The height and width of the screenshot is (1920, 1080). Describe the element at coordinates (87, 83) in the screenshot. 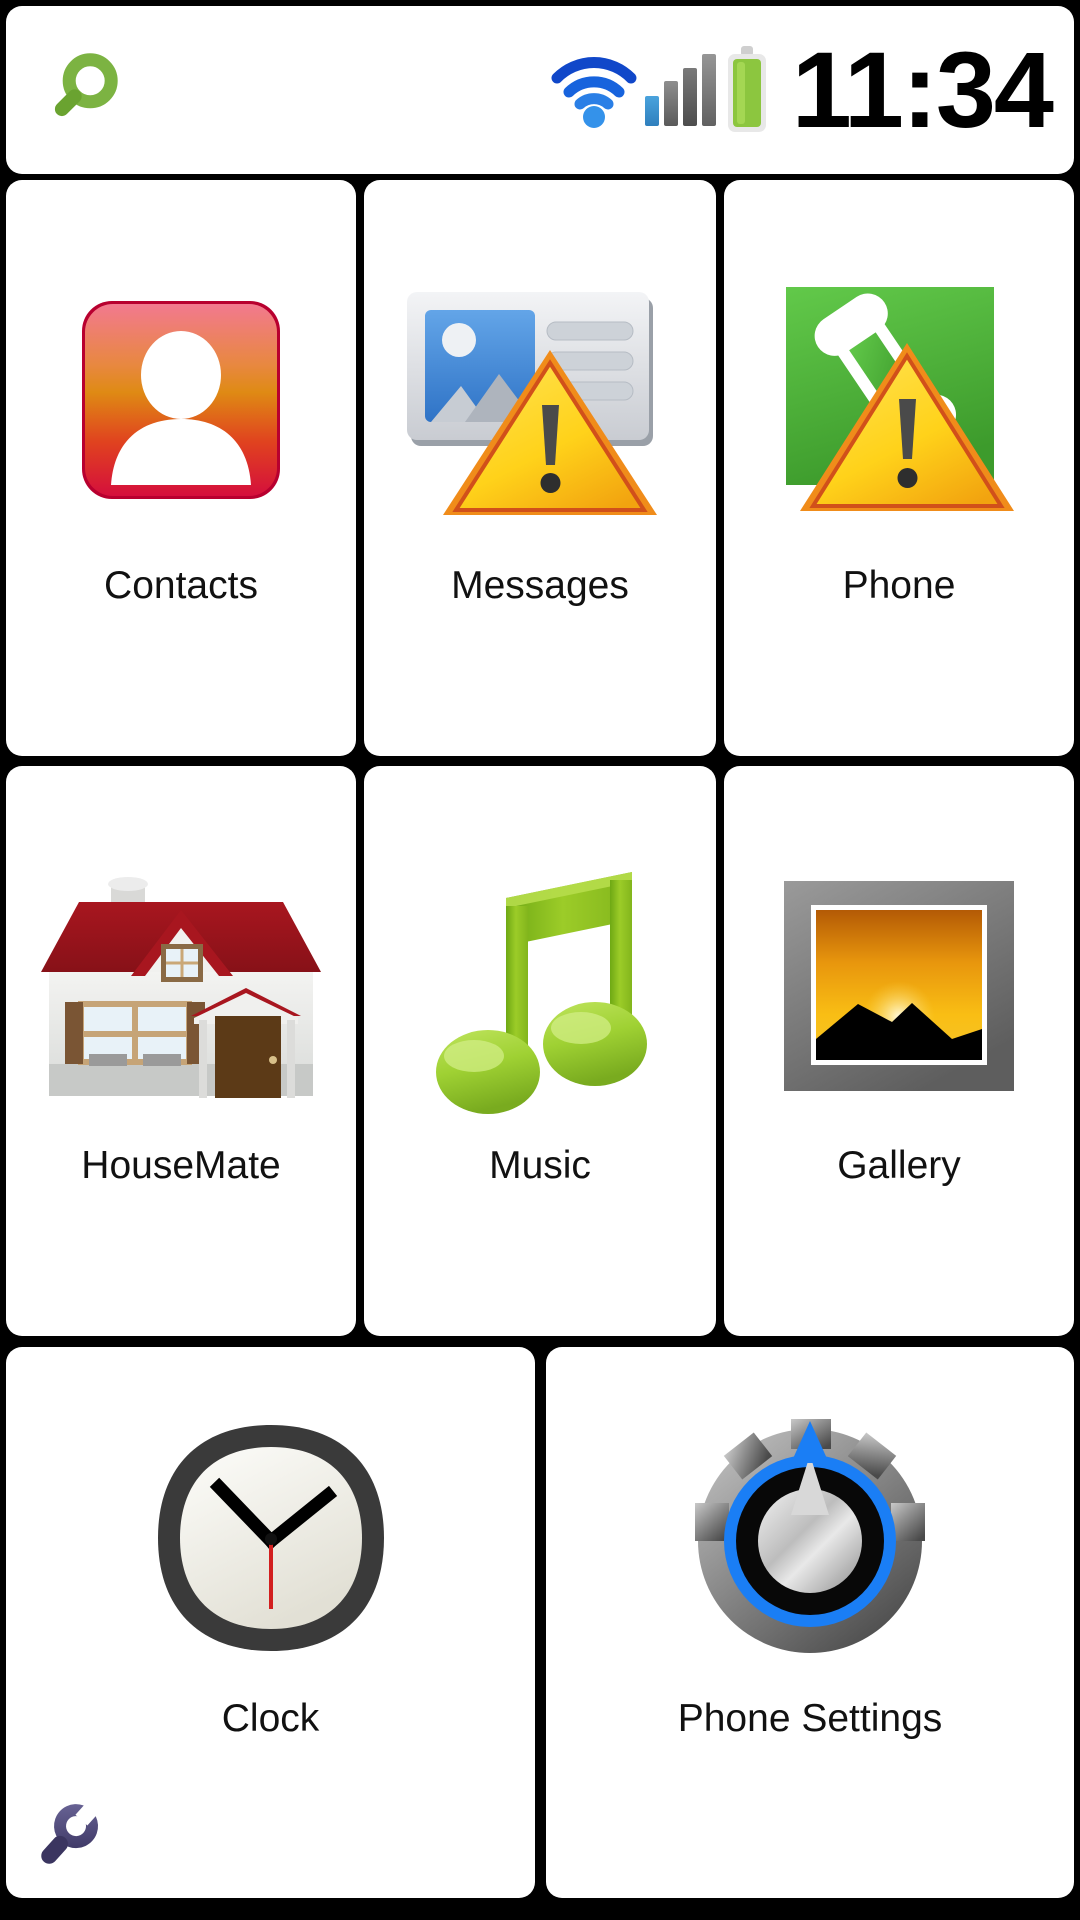

I see `search-icon` at that location.